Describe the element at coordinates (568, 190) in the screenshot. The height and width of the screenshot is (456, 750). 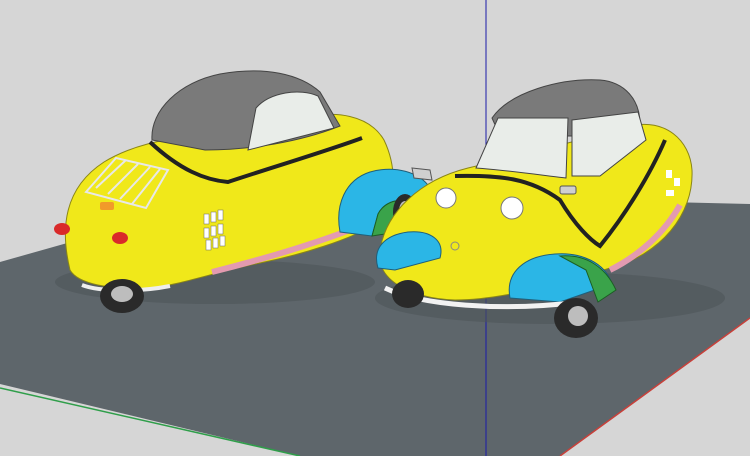
I see `side-indicator` at that location.